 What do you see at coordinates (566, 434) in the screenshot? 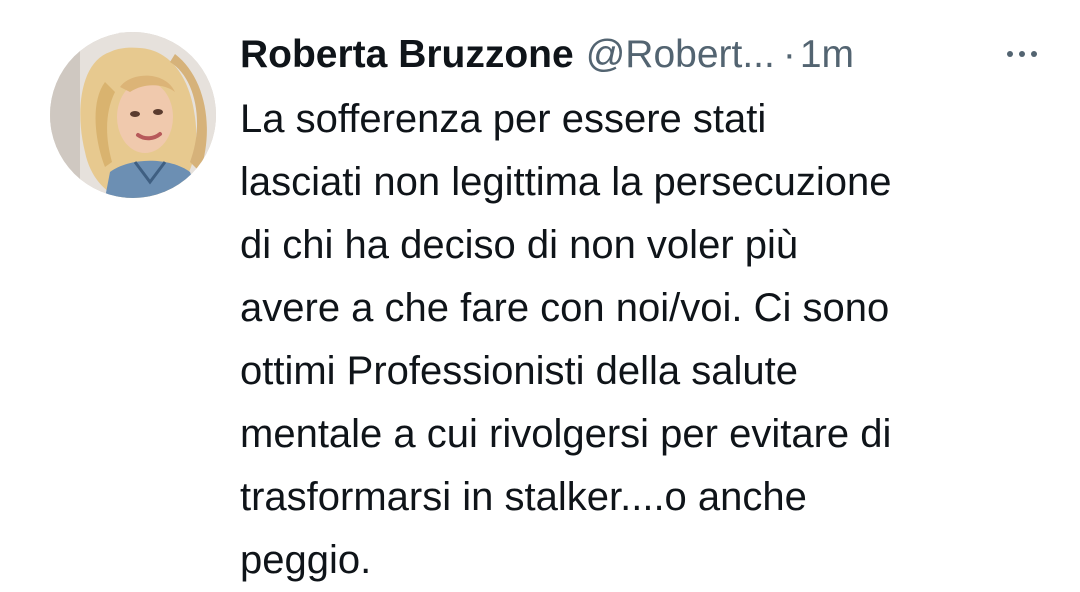
I see `tweet-text-line: mentale a cui rivolgersi per evitare di` at bounding box center [566, 434].